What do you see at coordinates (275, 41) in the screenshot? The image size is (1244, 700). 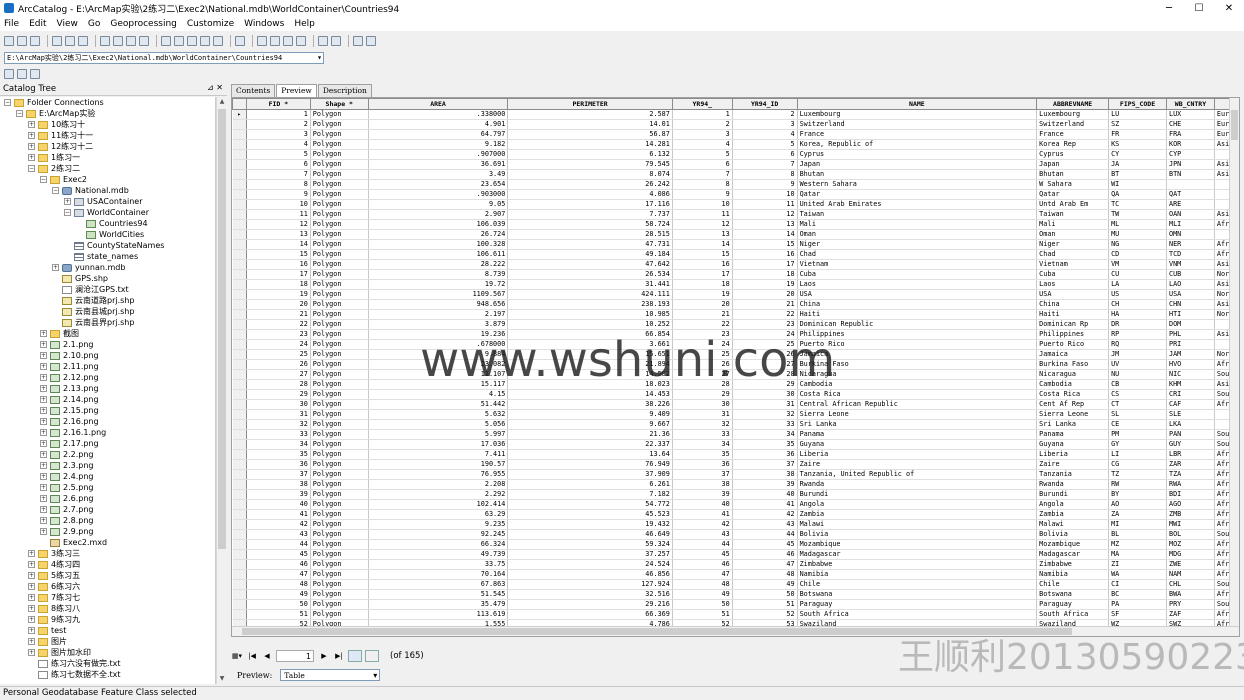 I see `zoom-out-icon` at bounding box center [275, 41].